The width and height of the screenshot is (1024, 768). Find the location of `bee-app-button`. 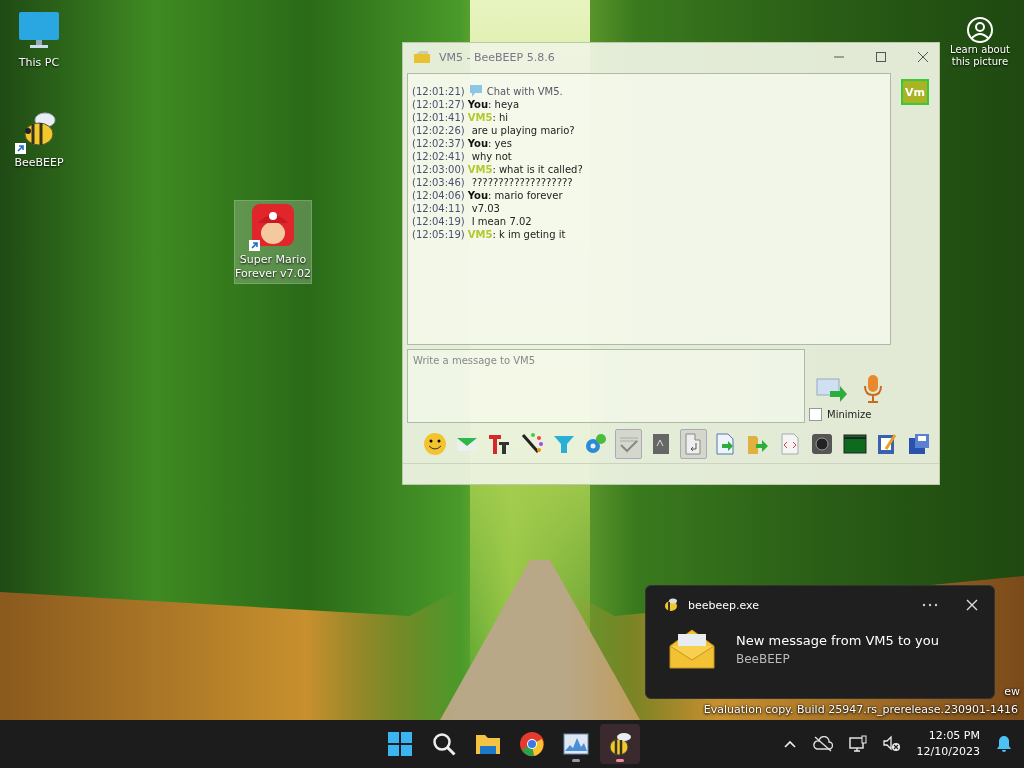

bee-app-button is located at coordinates (620, 744).